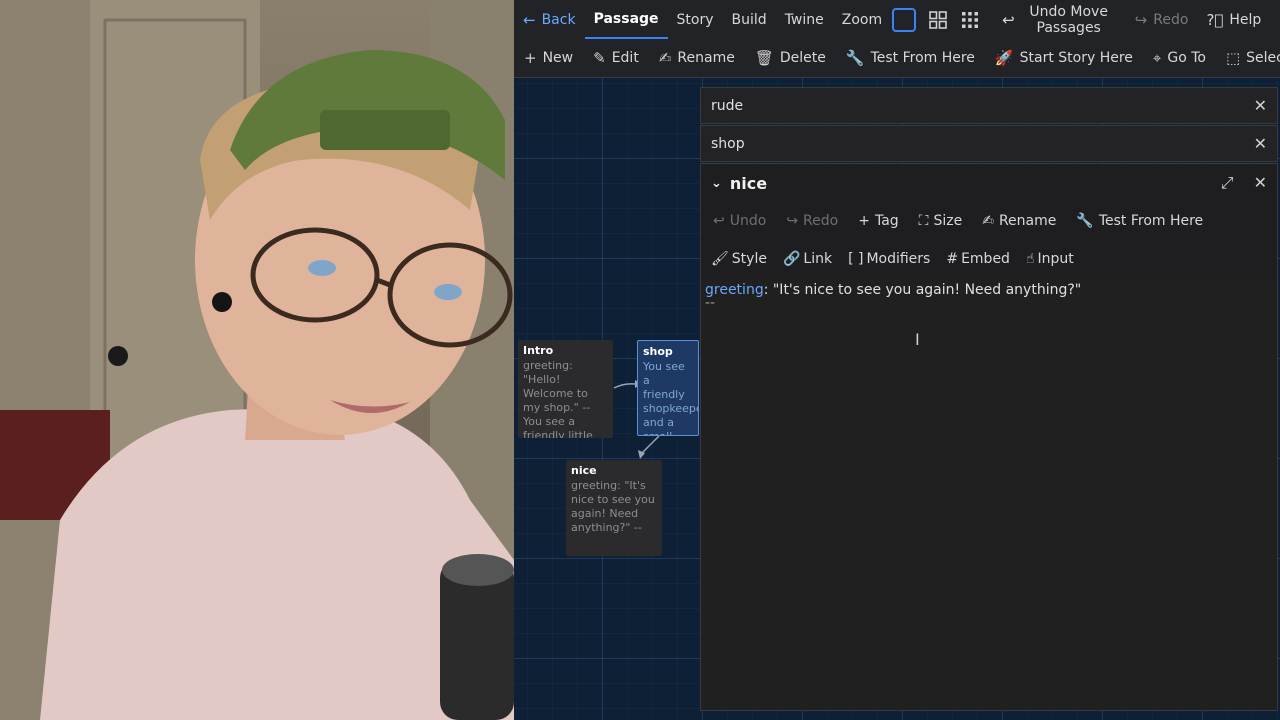  What do you see at coordinates (728, 143) in the screenshot?
I see `dialog-title: shop` at bounding box center [728, 143].